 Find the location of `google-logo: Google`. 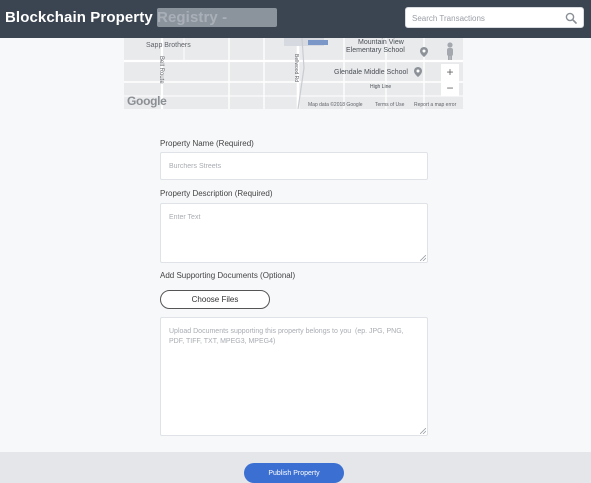

google-logo: Google is located at coordinates (147, 101).